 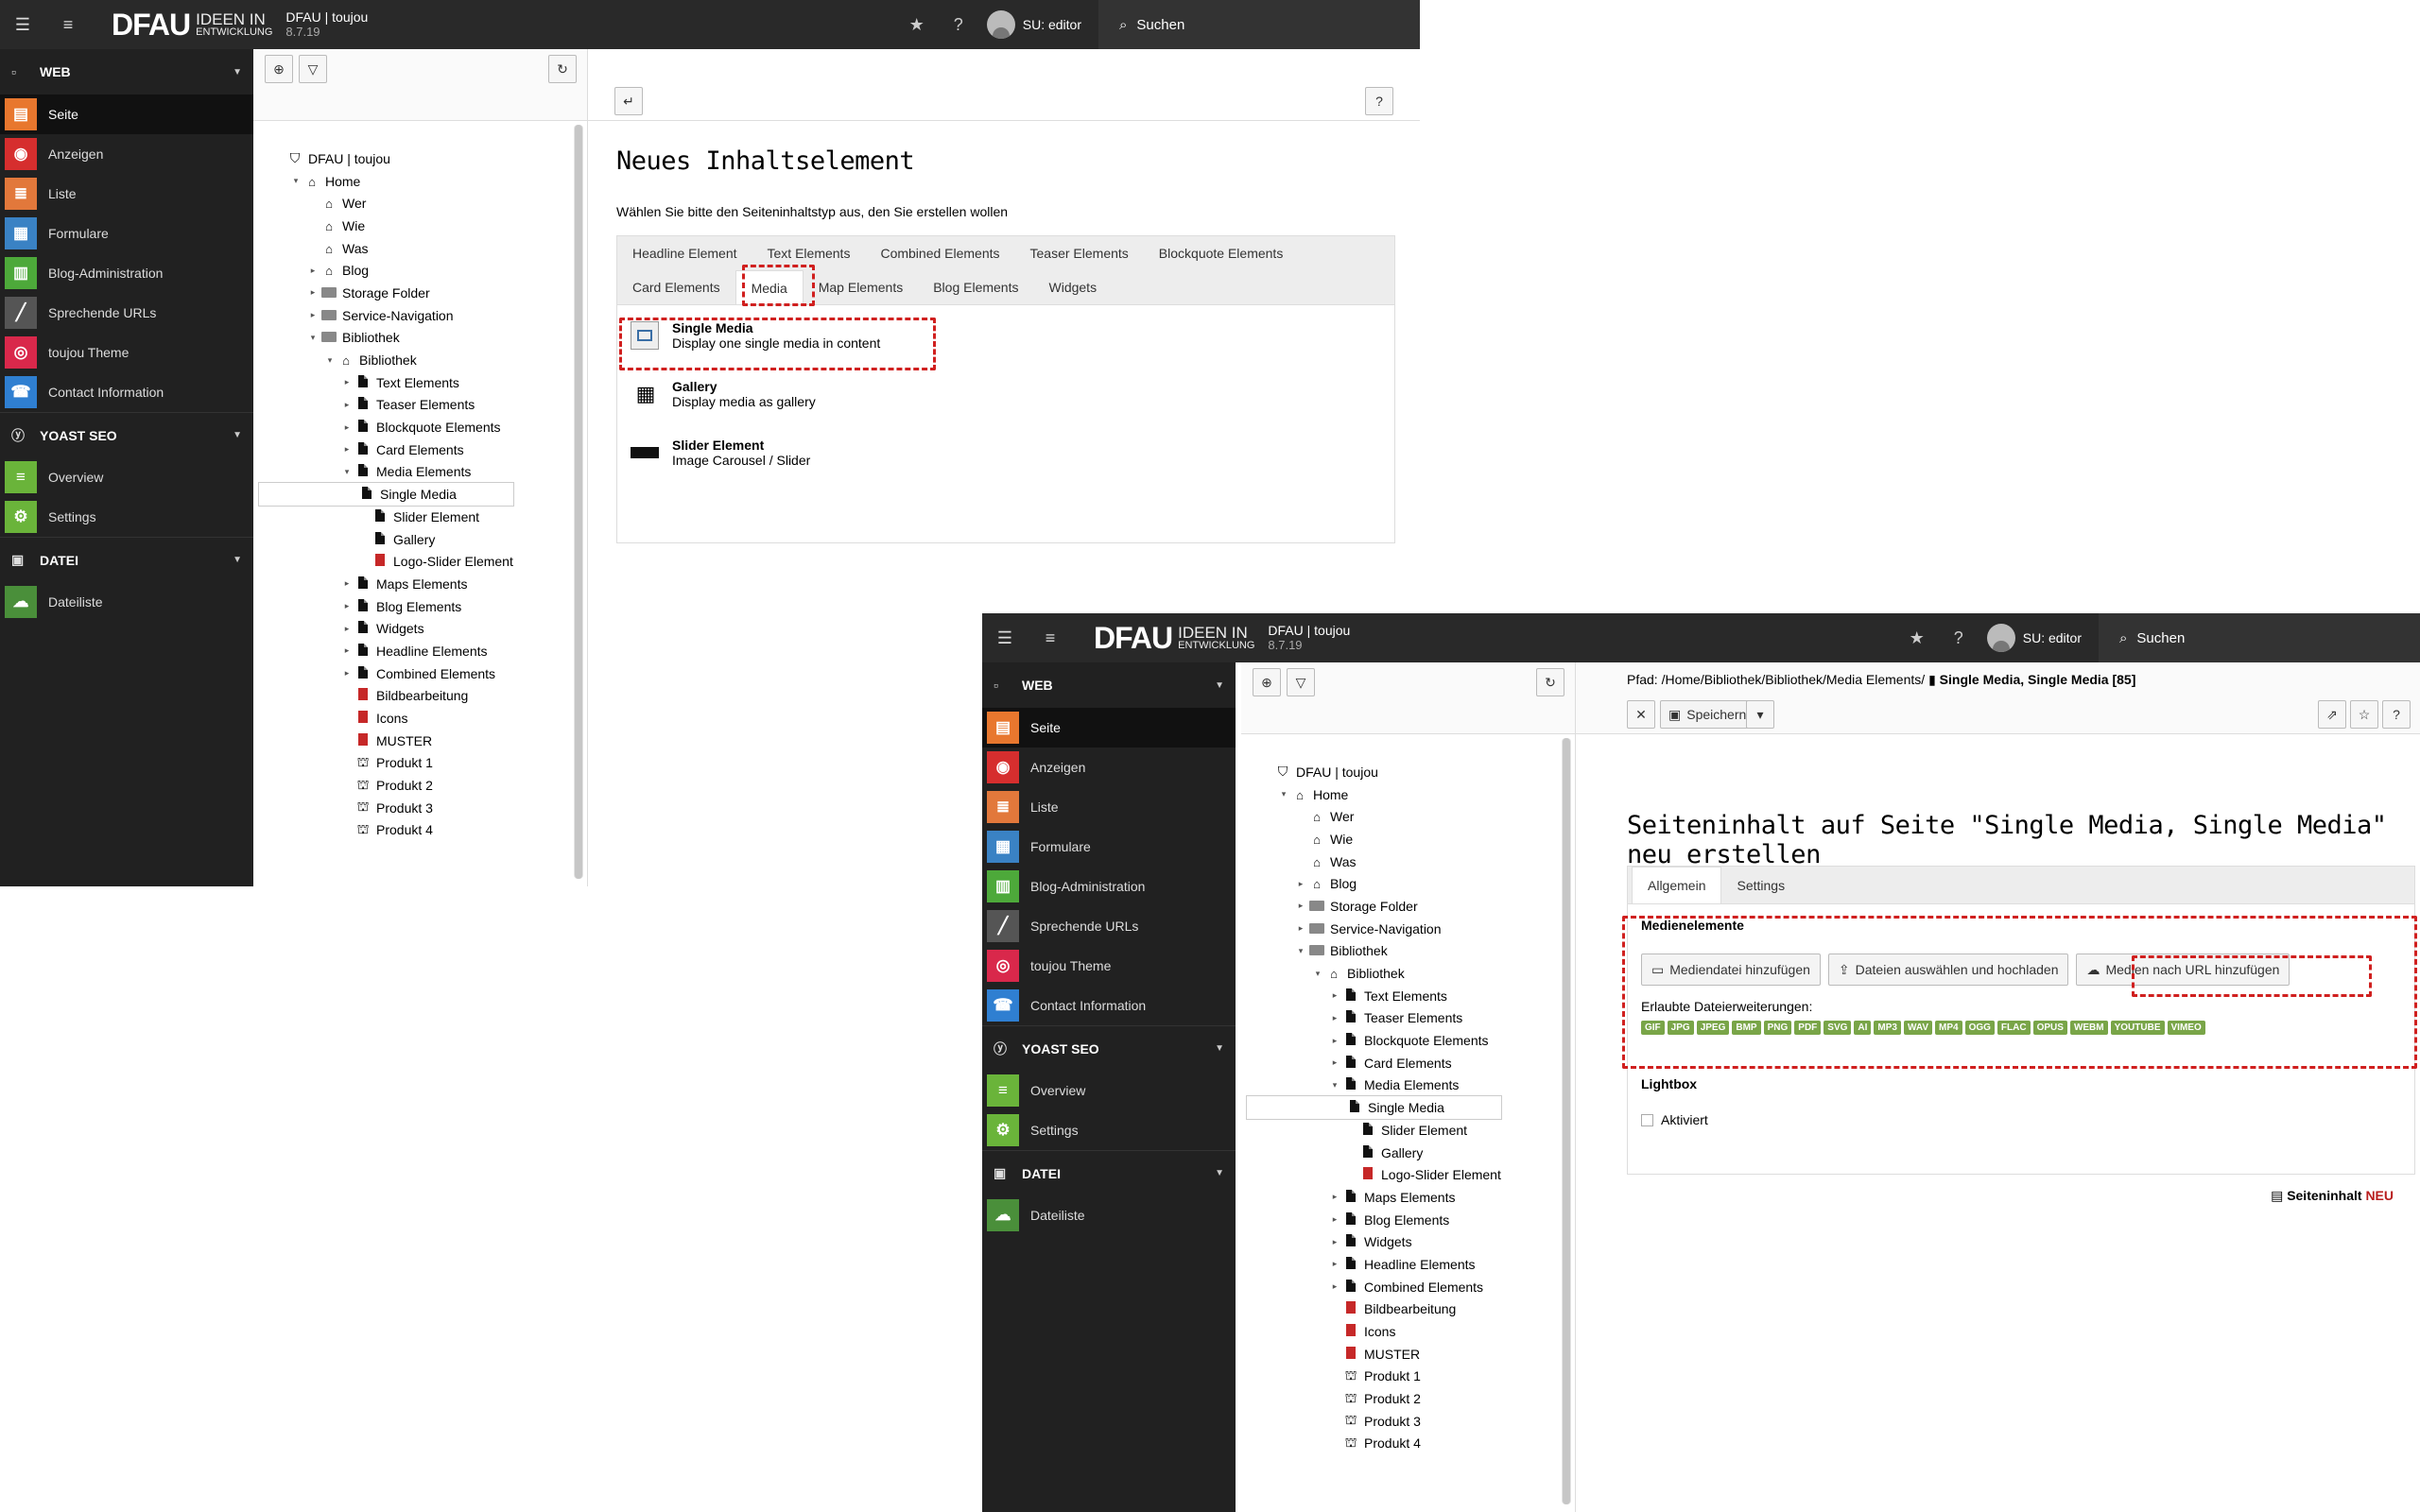 I want to click on tree-node: ⛫ Produkt 2, so click(x=1381, y=1398).